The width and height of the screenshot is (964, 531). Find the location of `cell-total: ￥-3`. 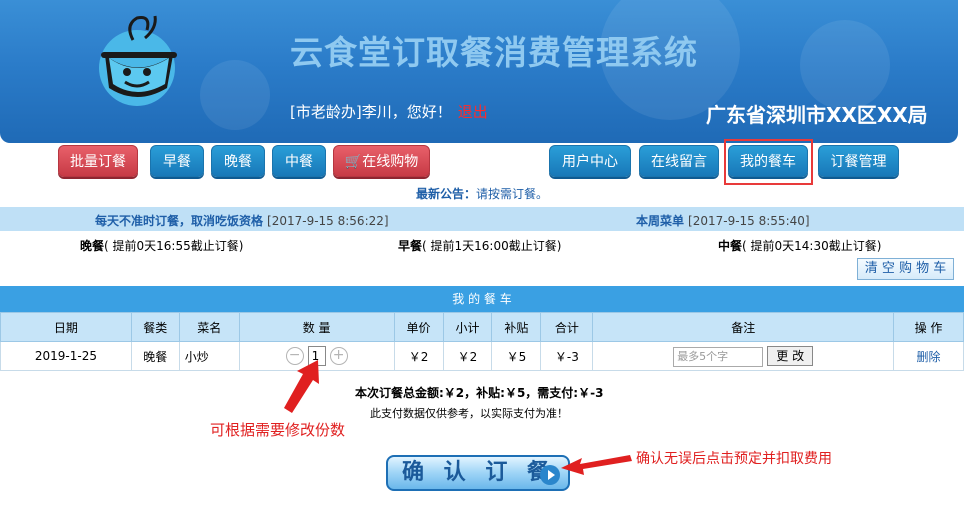

cell-total: ￥-3 is located at coordinates (567, 356).